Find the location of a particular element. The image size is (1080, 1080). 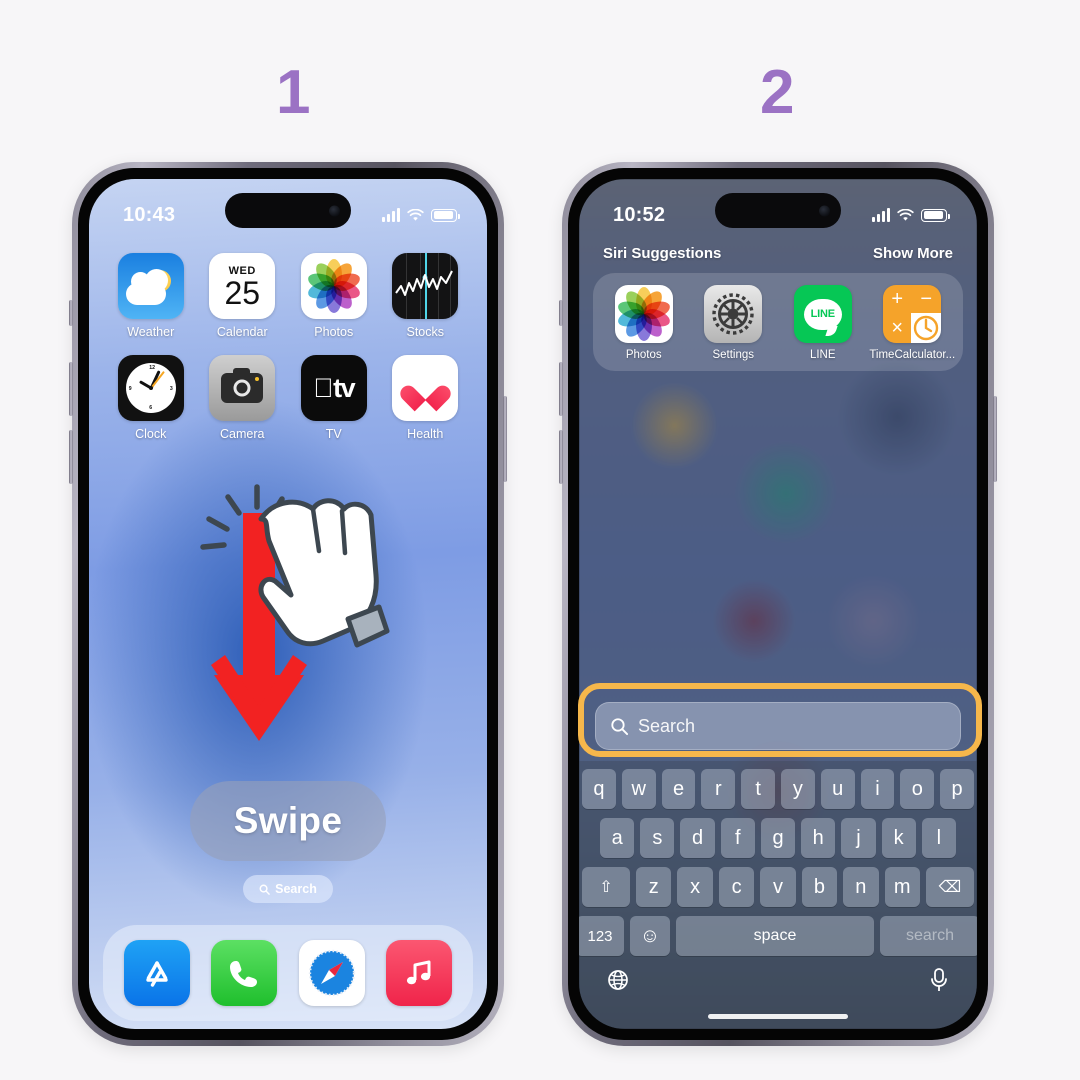

battery-icon is located at coordinates (935, 215).